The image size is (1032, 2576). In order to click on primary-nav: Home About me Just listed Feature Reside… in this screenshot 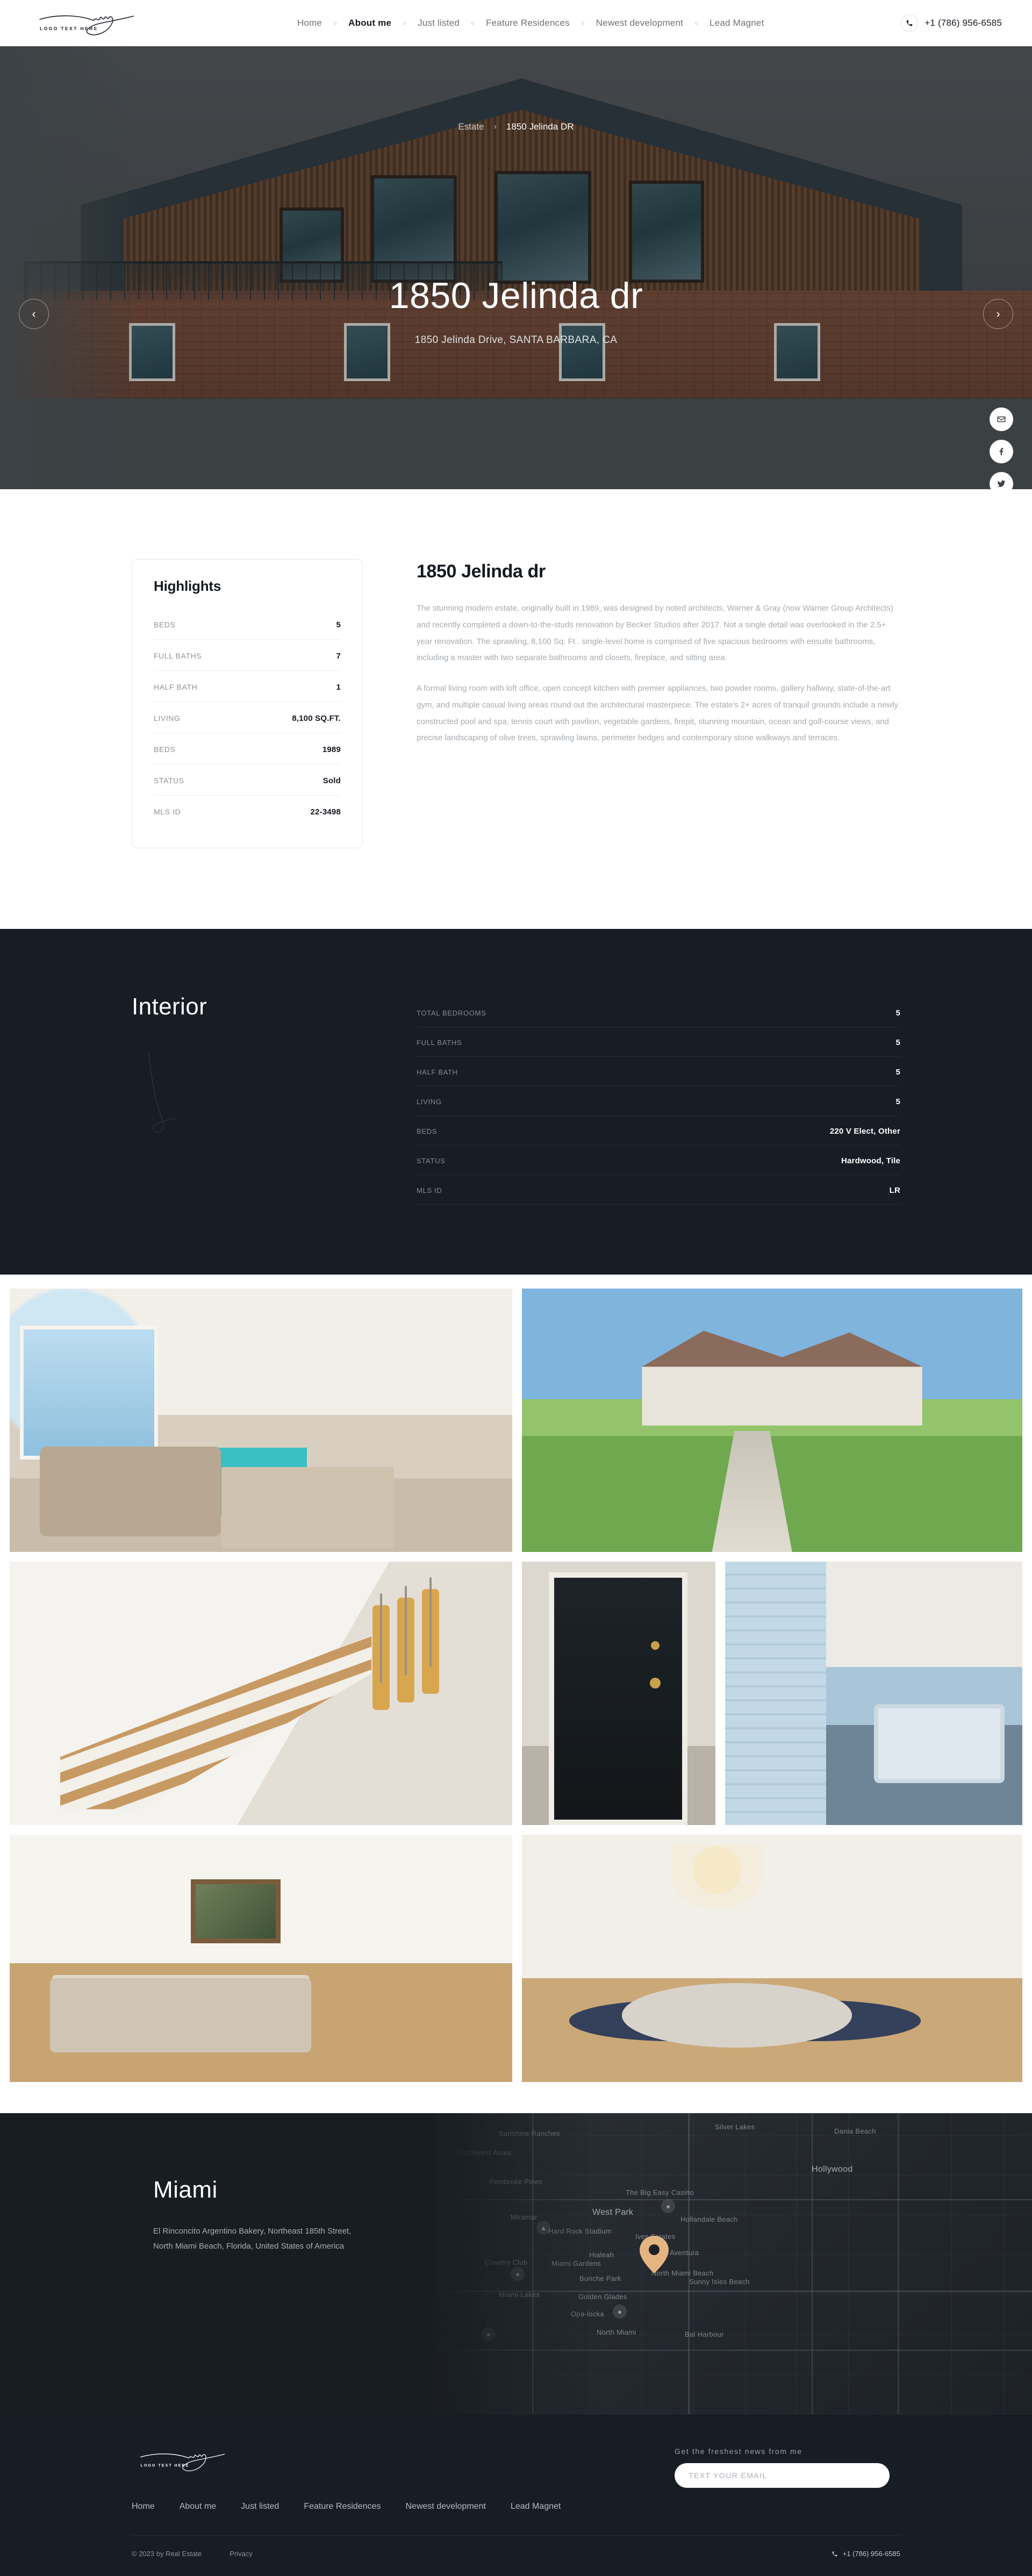, I will do `click(530, 23)`.